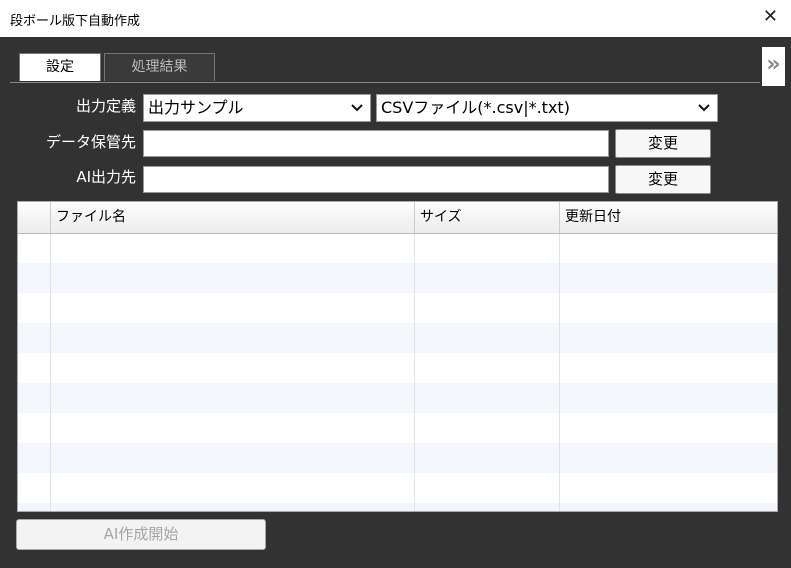  What do you see at coordinates (232, 217) in the screenshot?
I see `column-header-filename: ファイル名` at bounding box center [232, 217].